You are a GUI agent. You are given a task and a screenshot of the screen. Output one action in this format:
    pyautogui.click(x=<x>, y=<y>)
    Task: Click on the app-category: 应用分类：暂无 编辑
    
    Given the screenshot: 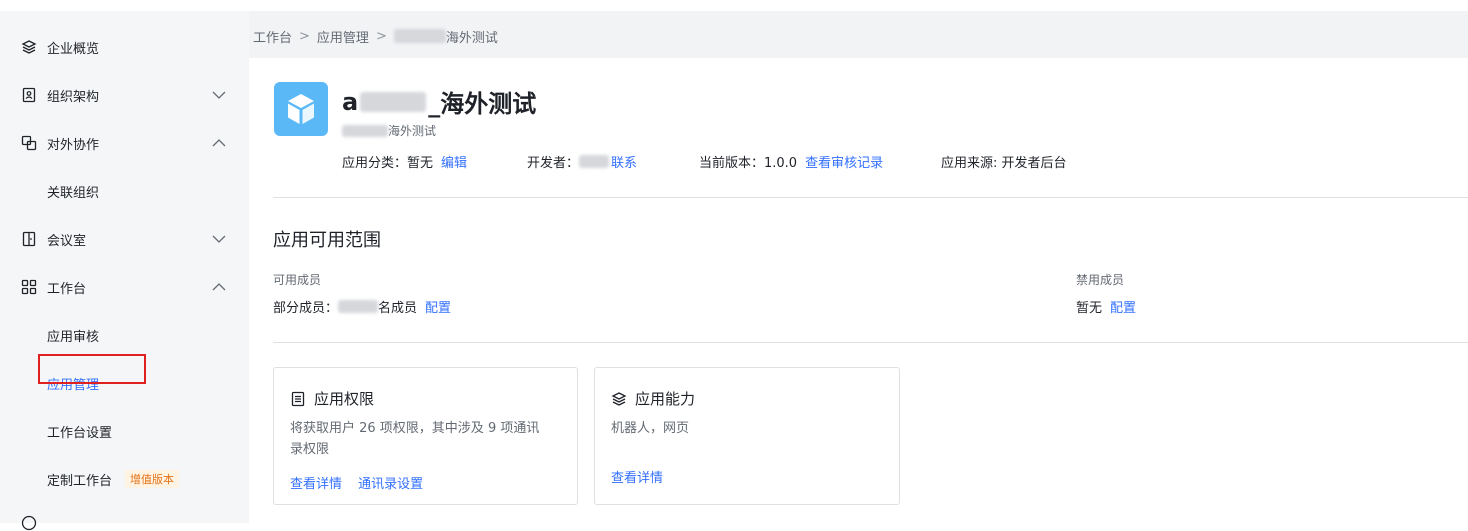 What is the action you would take?
    pyautogui.click(x=404, y=161)
    